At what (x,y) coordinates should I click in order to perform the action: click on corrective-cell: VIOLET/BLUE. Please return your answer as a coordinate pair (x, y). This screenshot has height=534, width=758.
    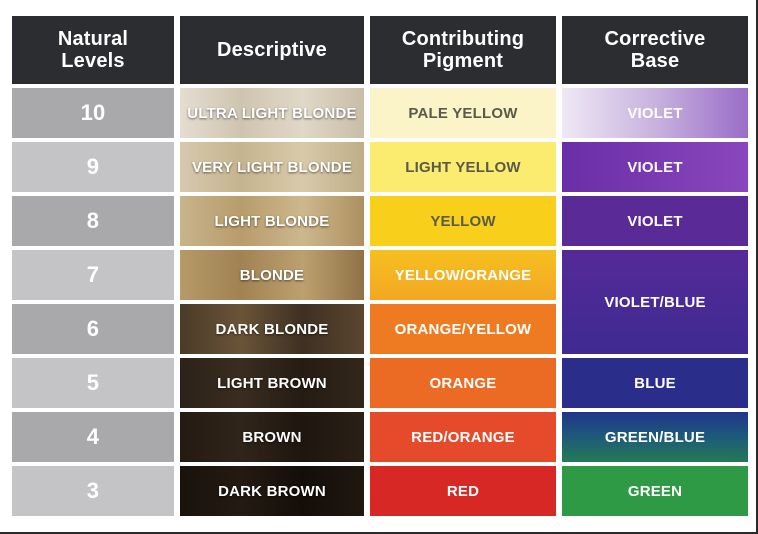
    Looking at the image, I should click on (655, 302).